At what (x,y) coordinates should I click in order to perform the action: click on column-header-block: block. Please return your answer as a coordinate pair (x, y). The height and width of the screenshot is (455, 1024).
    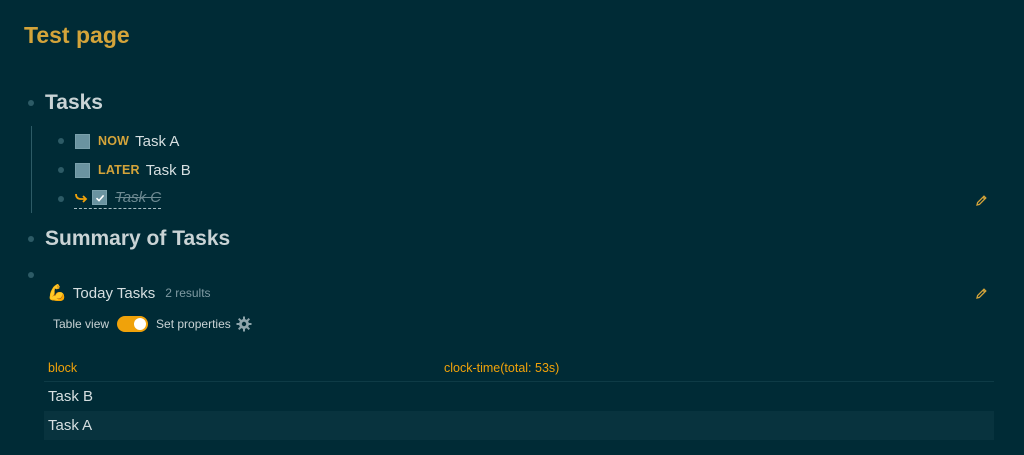
    Looking at the image, I should click on (242, 368).